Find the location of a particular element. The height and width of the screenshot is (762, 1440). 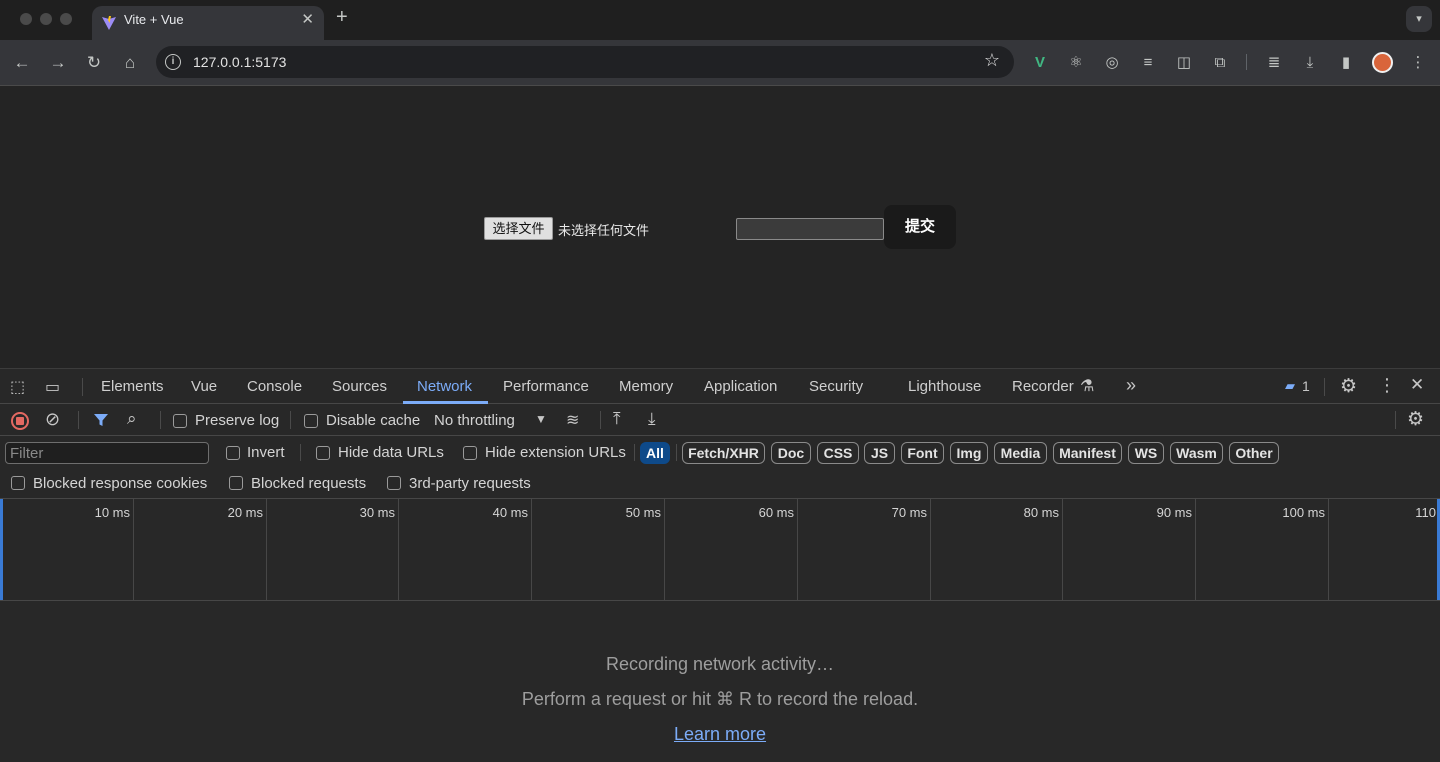

disable-cache-checkbox is located at coordinates (311, 421).